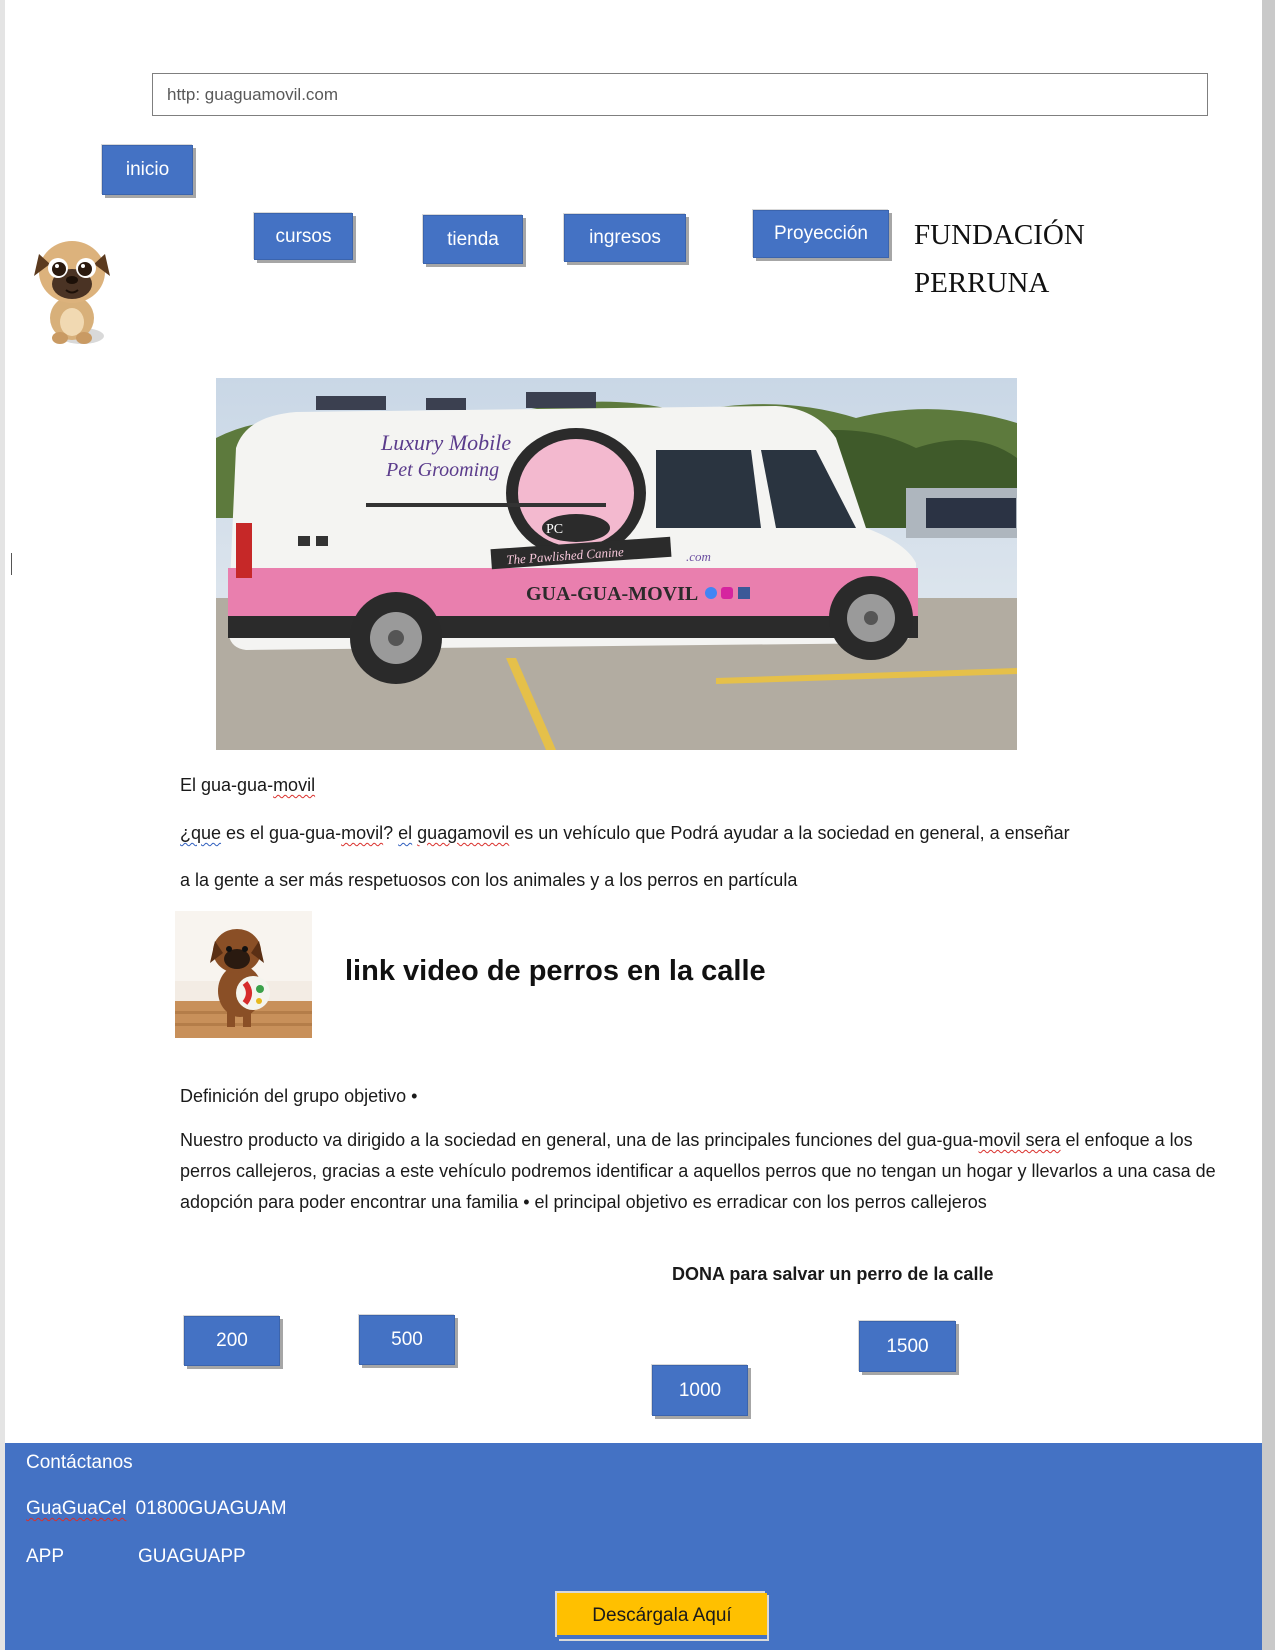 The image size is (1275, 1650). I want to click on nav-proyeccion-label: Proyección, so click(821, 233).